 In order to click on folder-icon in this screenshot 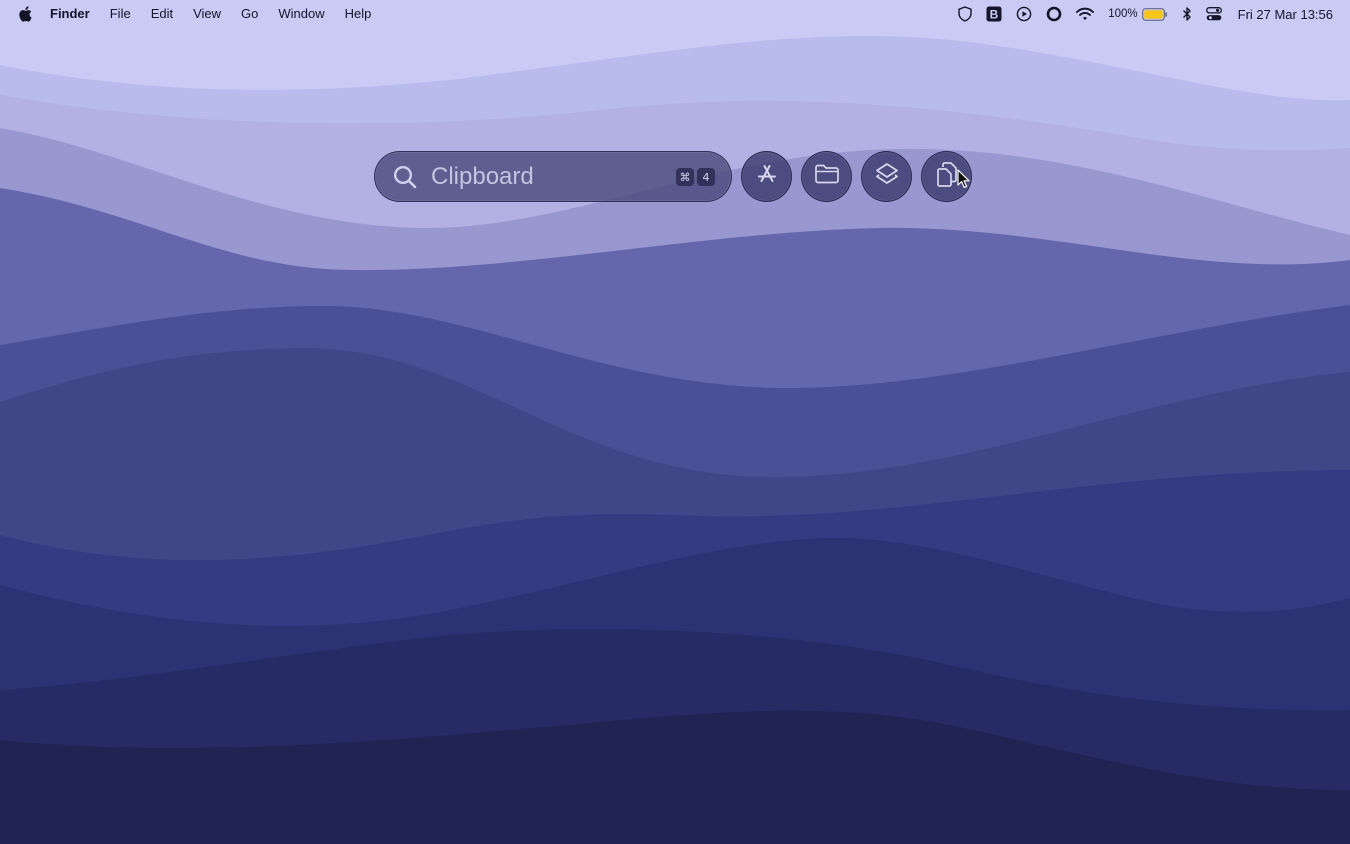, I will do `click(827, 176)`.